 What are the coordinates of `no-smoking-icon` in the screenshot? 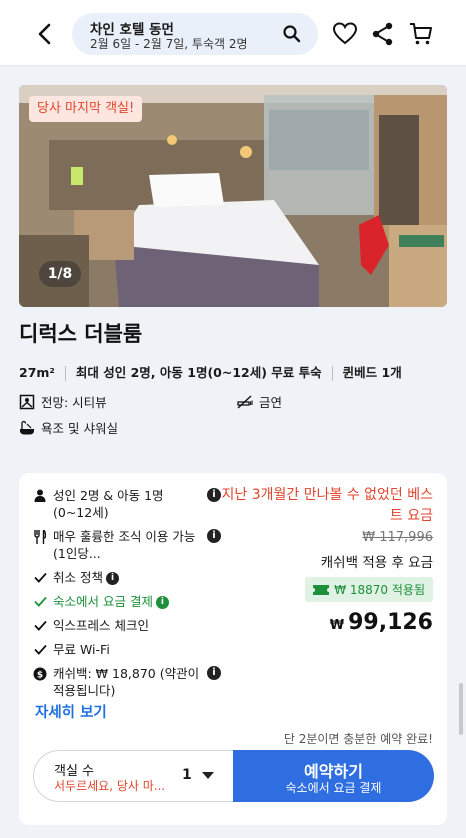 It's located at (245, 401).